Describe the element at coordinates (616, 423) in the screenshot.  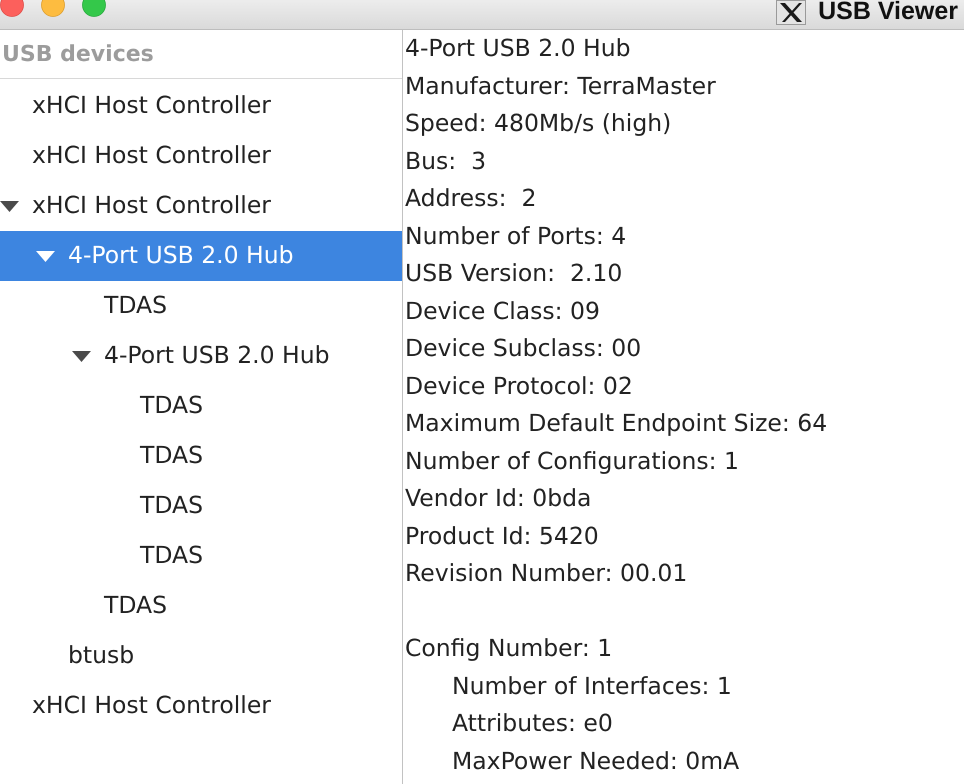
I see `detail-line: Maximum Default Endpoint Size: 64` at that location.